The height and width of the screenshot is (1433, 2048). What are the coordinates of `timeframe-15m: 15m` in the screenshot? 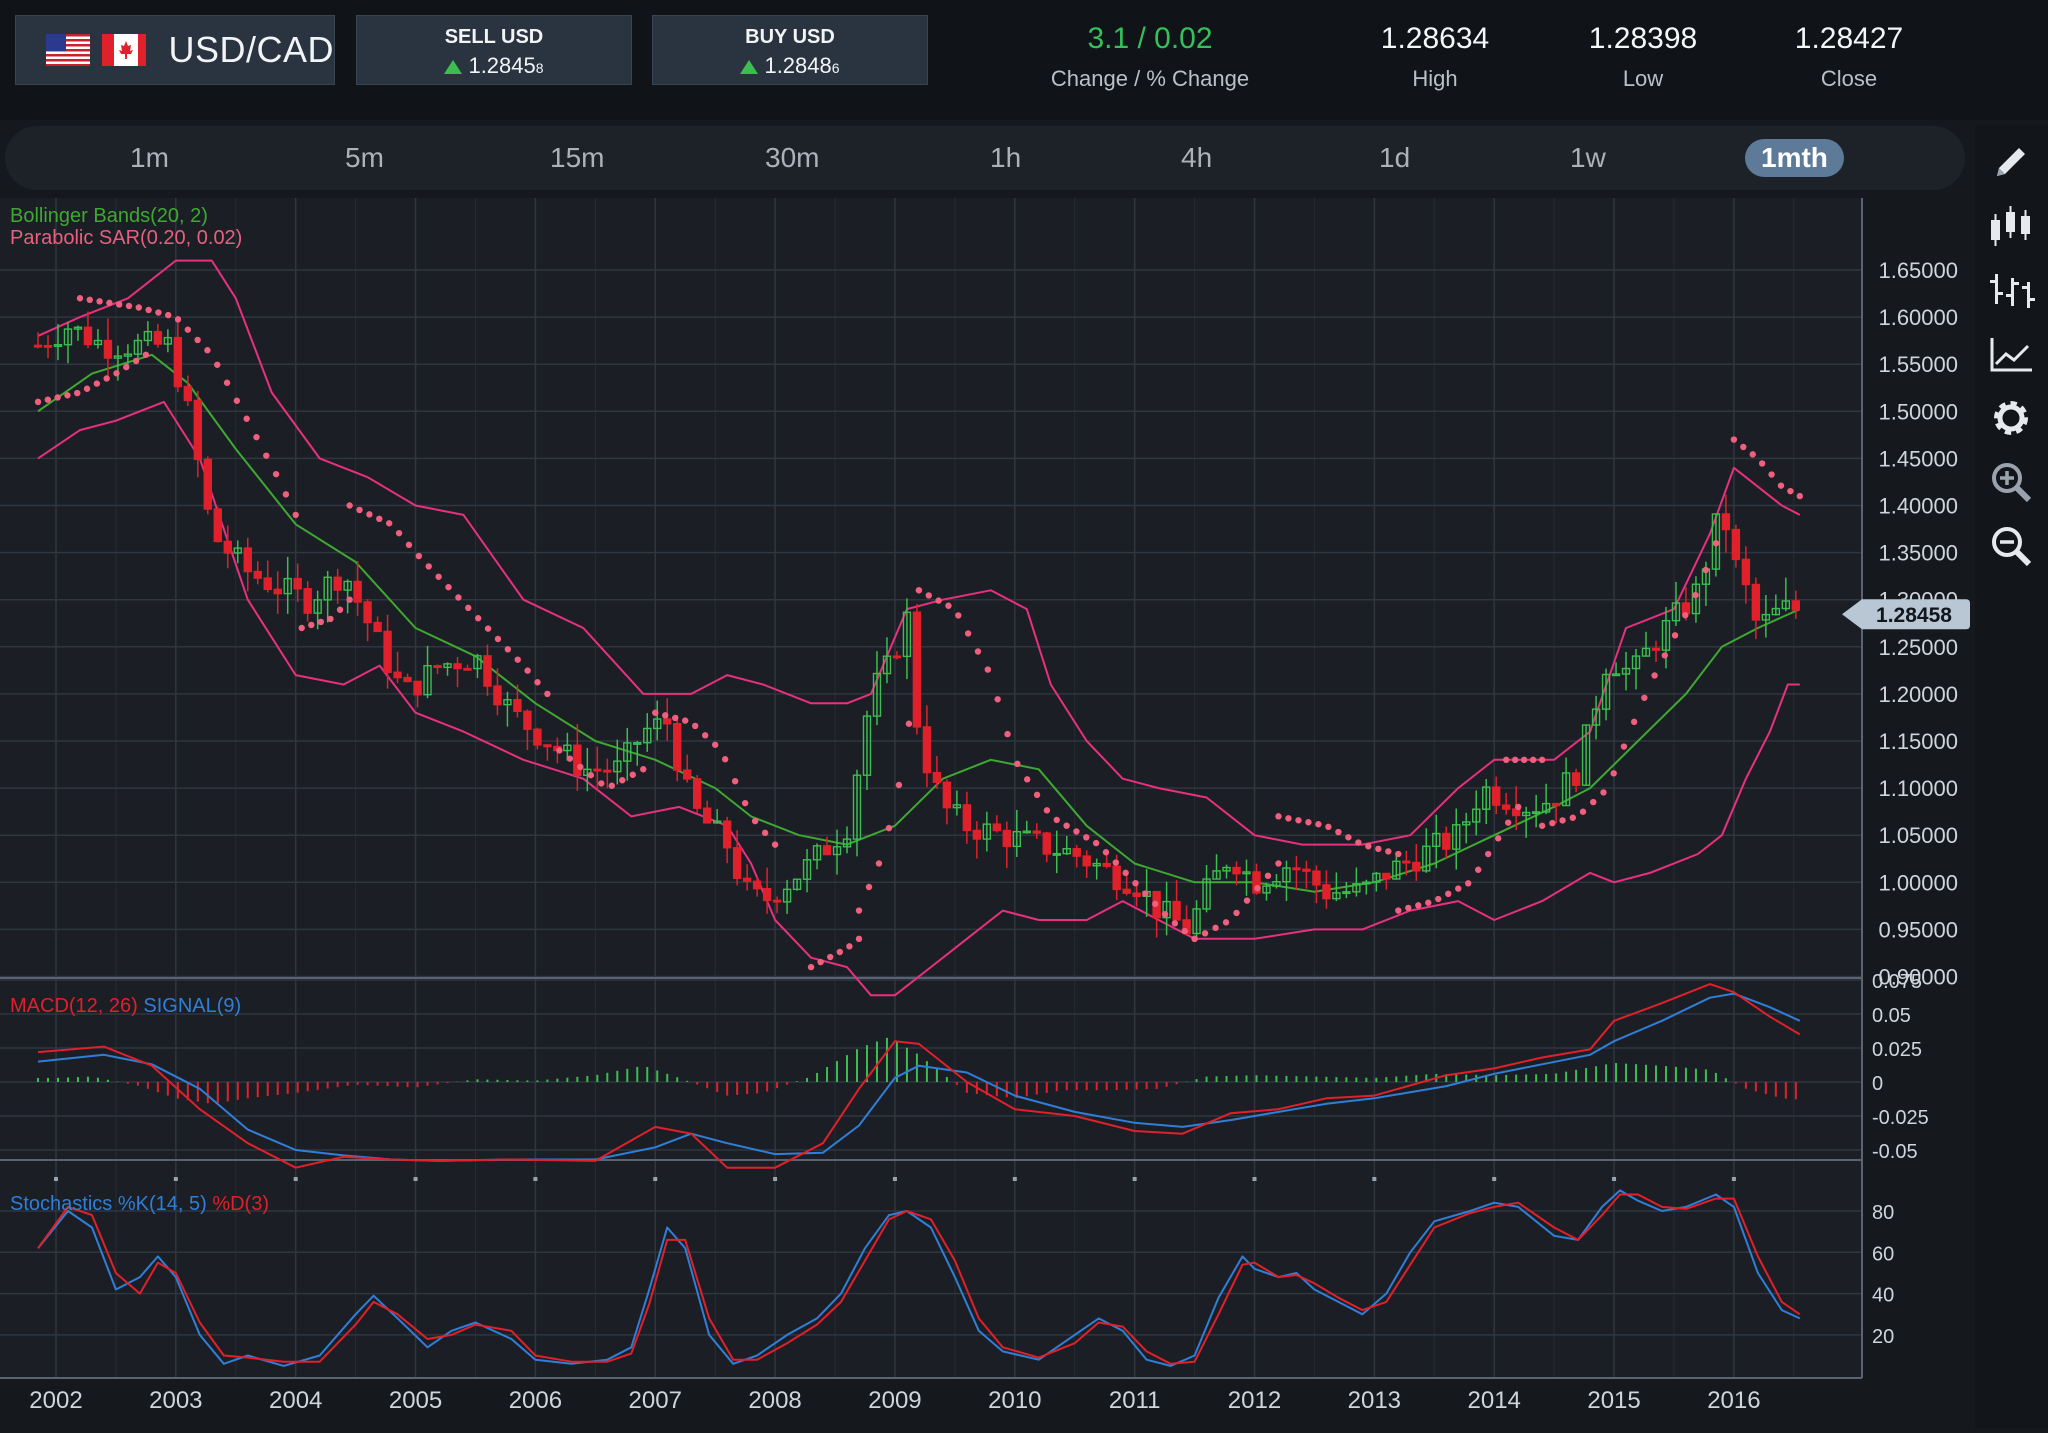 It's located at (577, 158).